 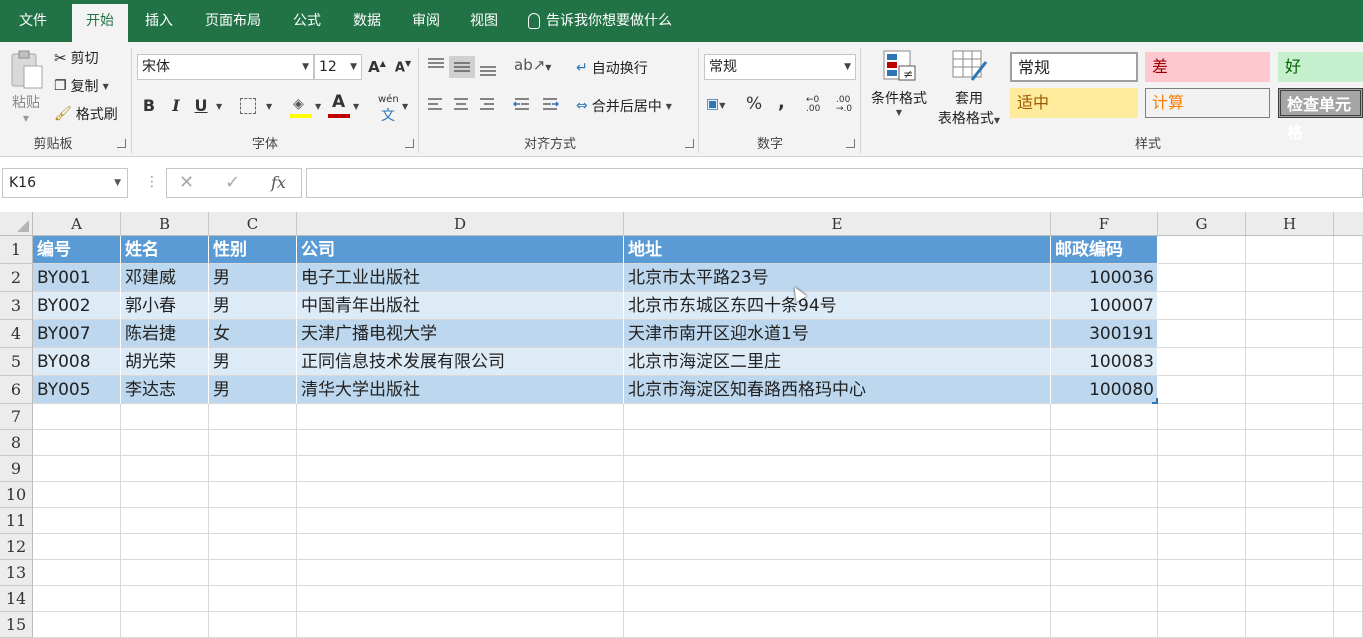 What do you see at coordinates (426, 21) in the screenshot?
I see `tab-review: 审阅` at bounding box center [426, 21].